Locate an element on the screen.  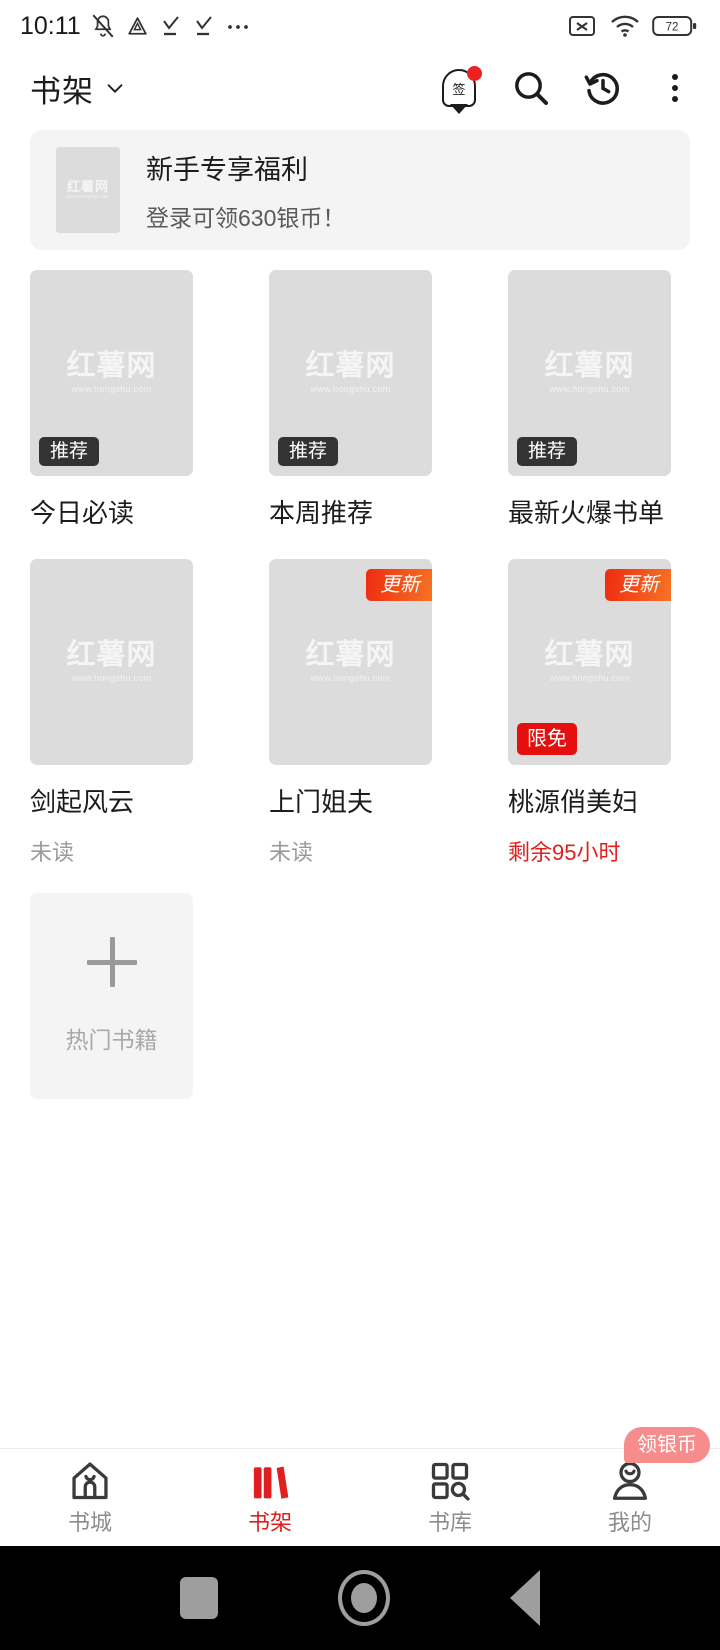
book-title: 本周推荐 is located at coordinates (321, 513).